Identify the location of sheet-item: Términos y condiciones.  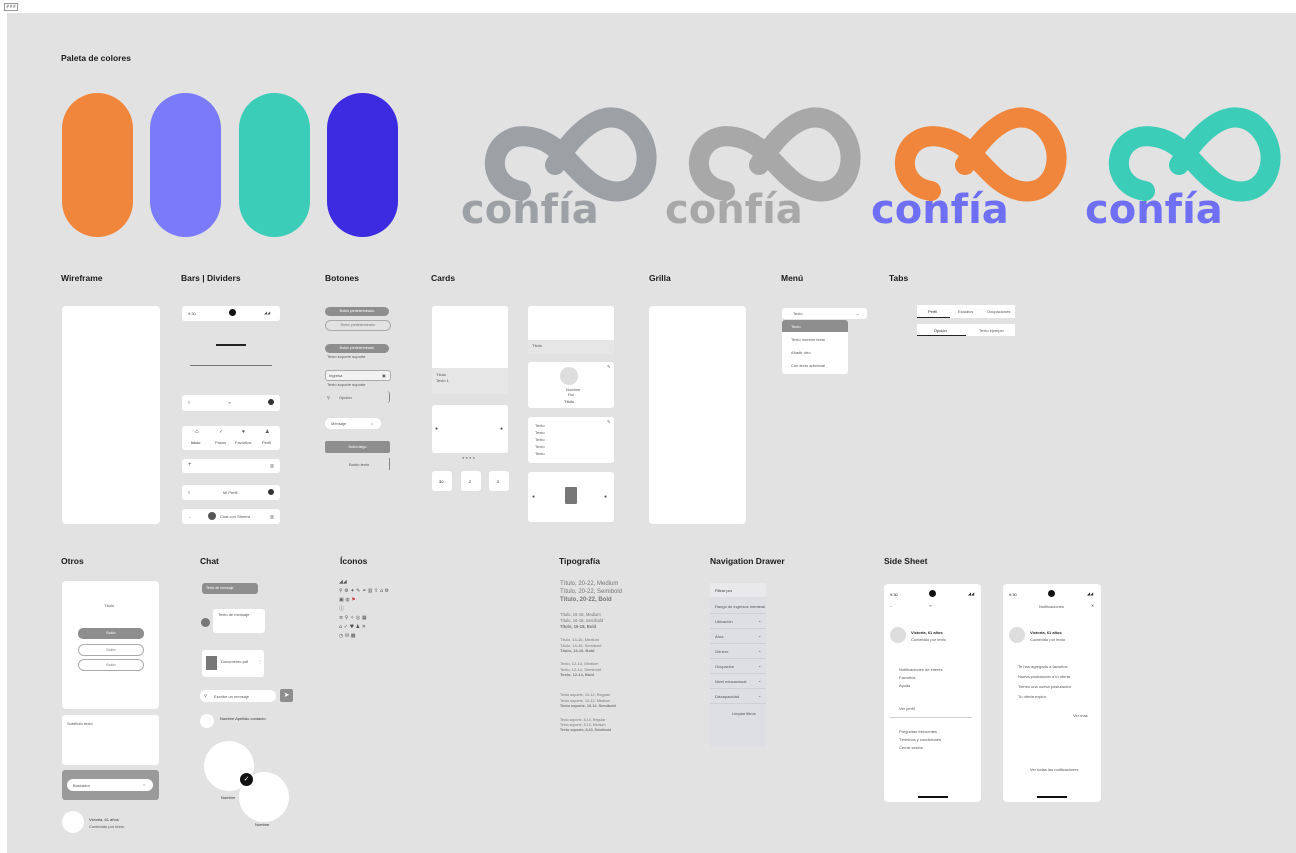
(920, 739).